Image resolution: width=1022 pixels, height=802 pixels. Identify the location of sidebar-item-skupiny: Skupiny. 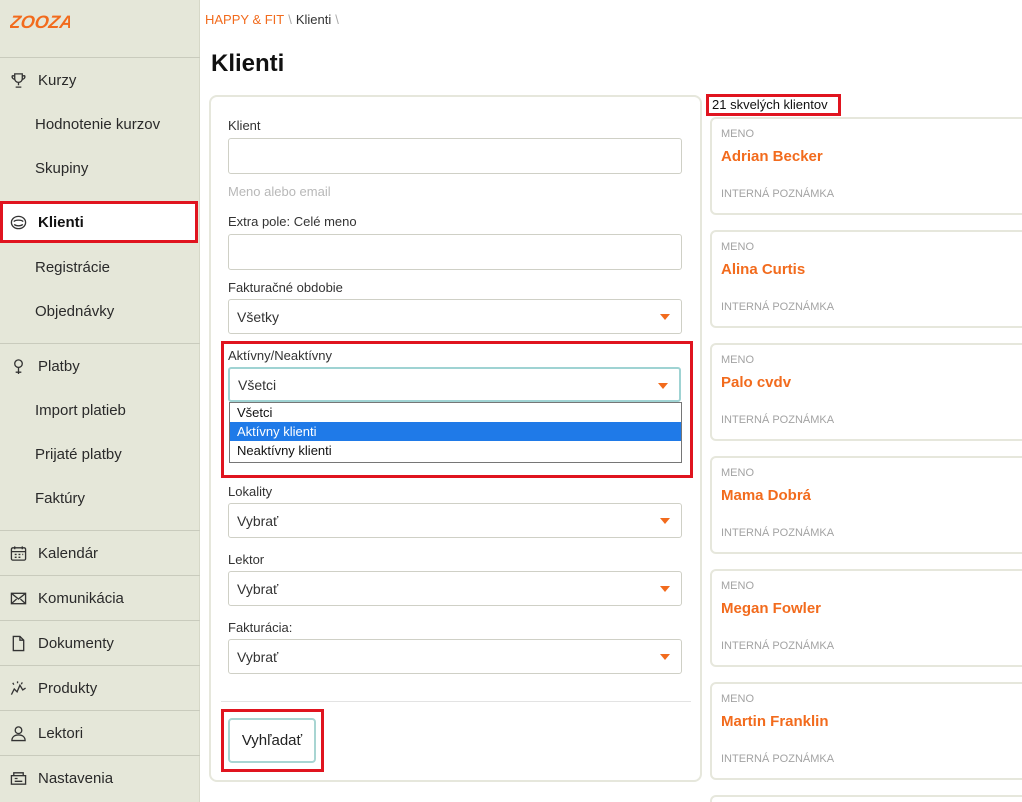
(100, 168).